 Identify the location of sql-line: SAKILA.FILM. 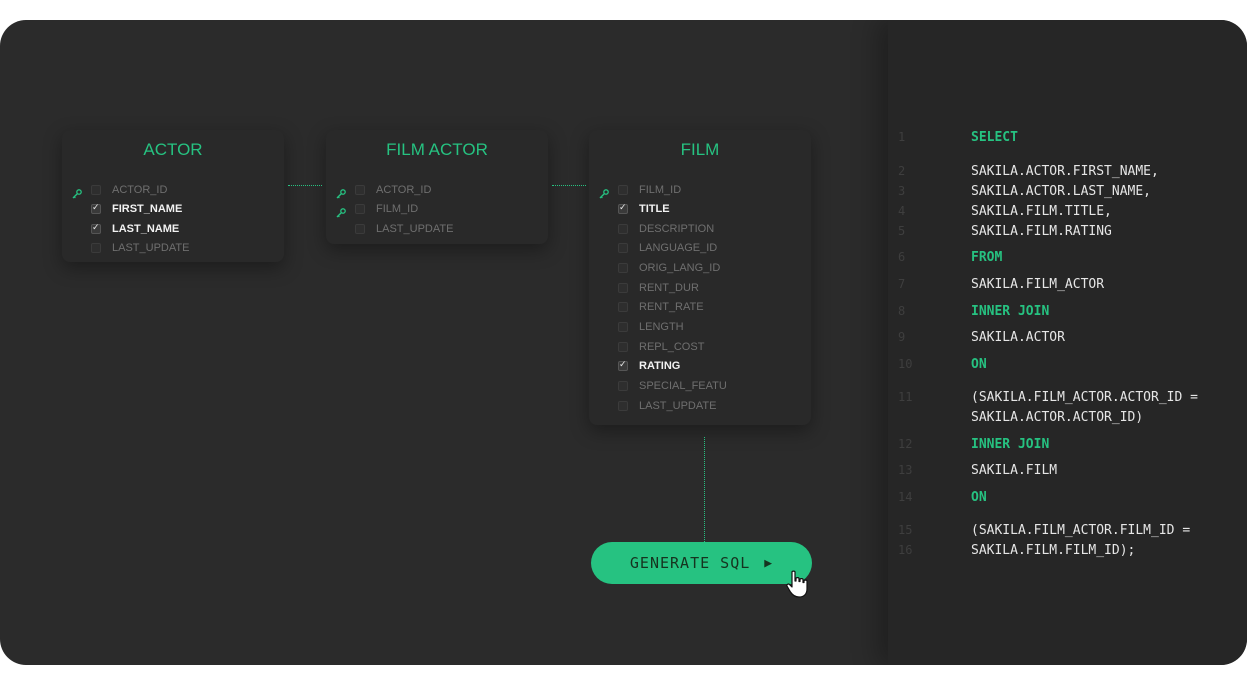
(1014, 470).